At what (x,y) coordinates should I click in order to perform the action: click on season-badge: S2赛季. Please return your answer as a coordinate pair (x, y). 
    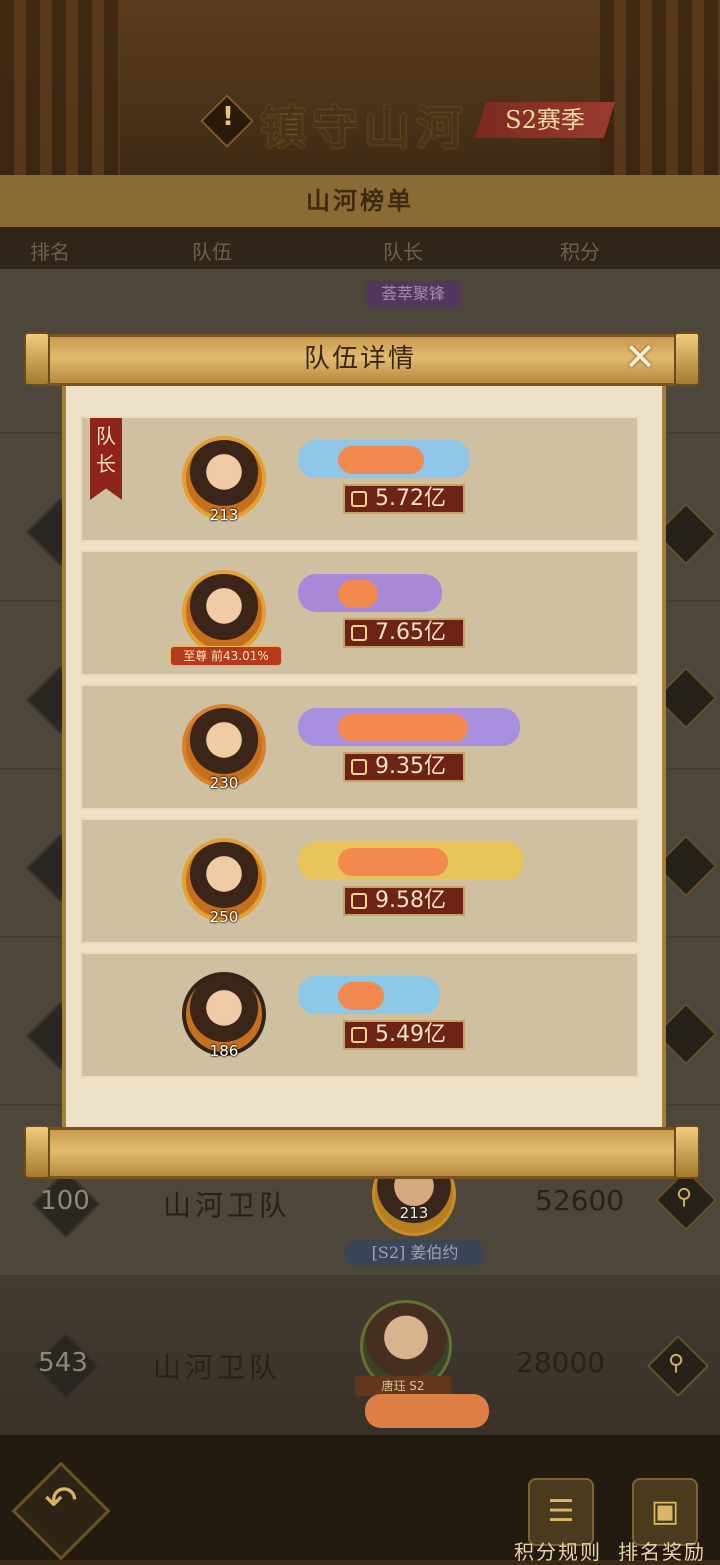
    Looking at the image, I should click on (545, 120).